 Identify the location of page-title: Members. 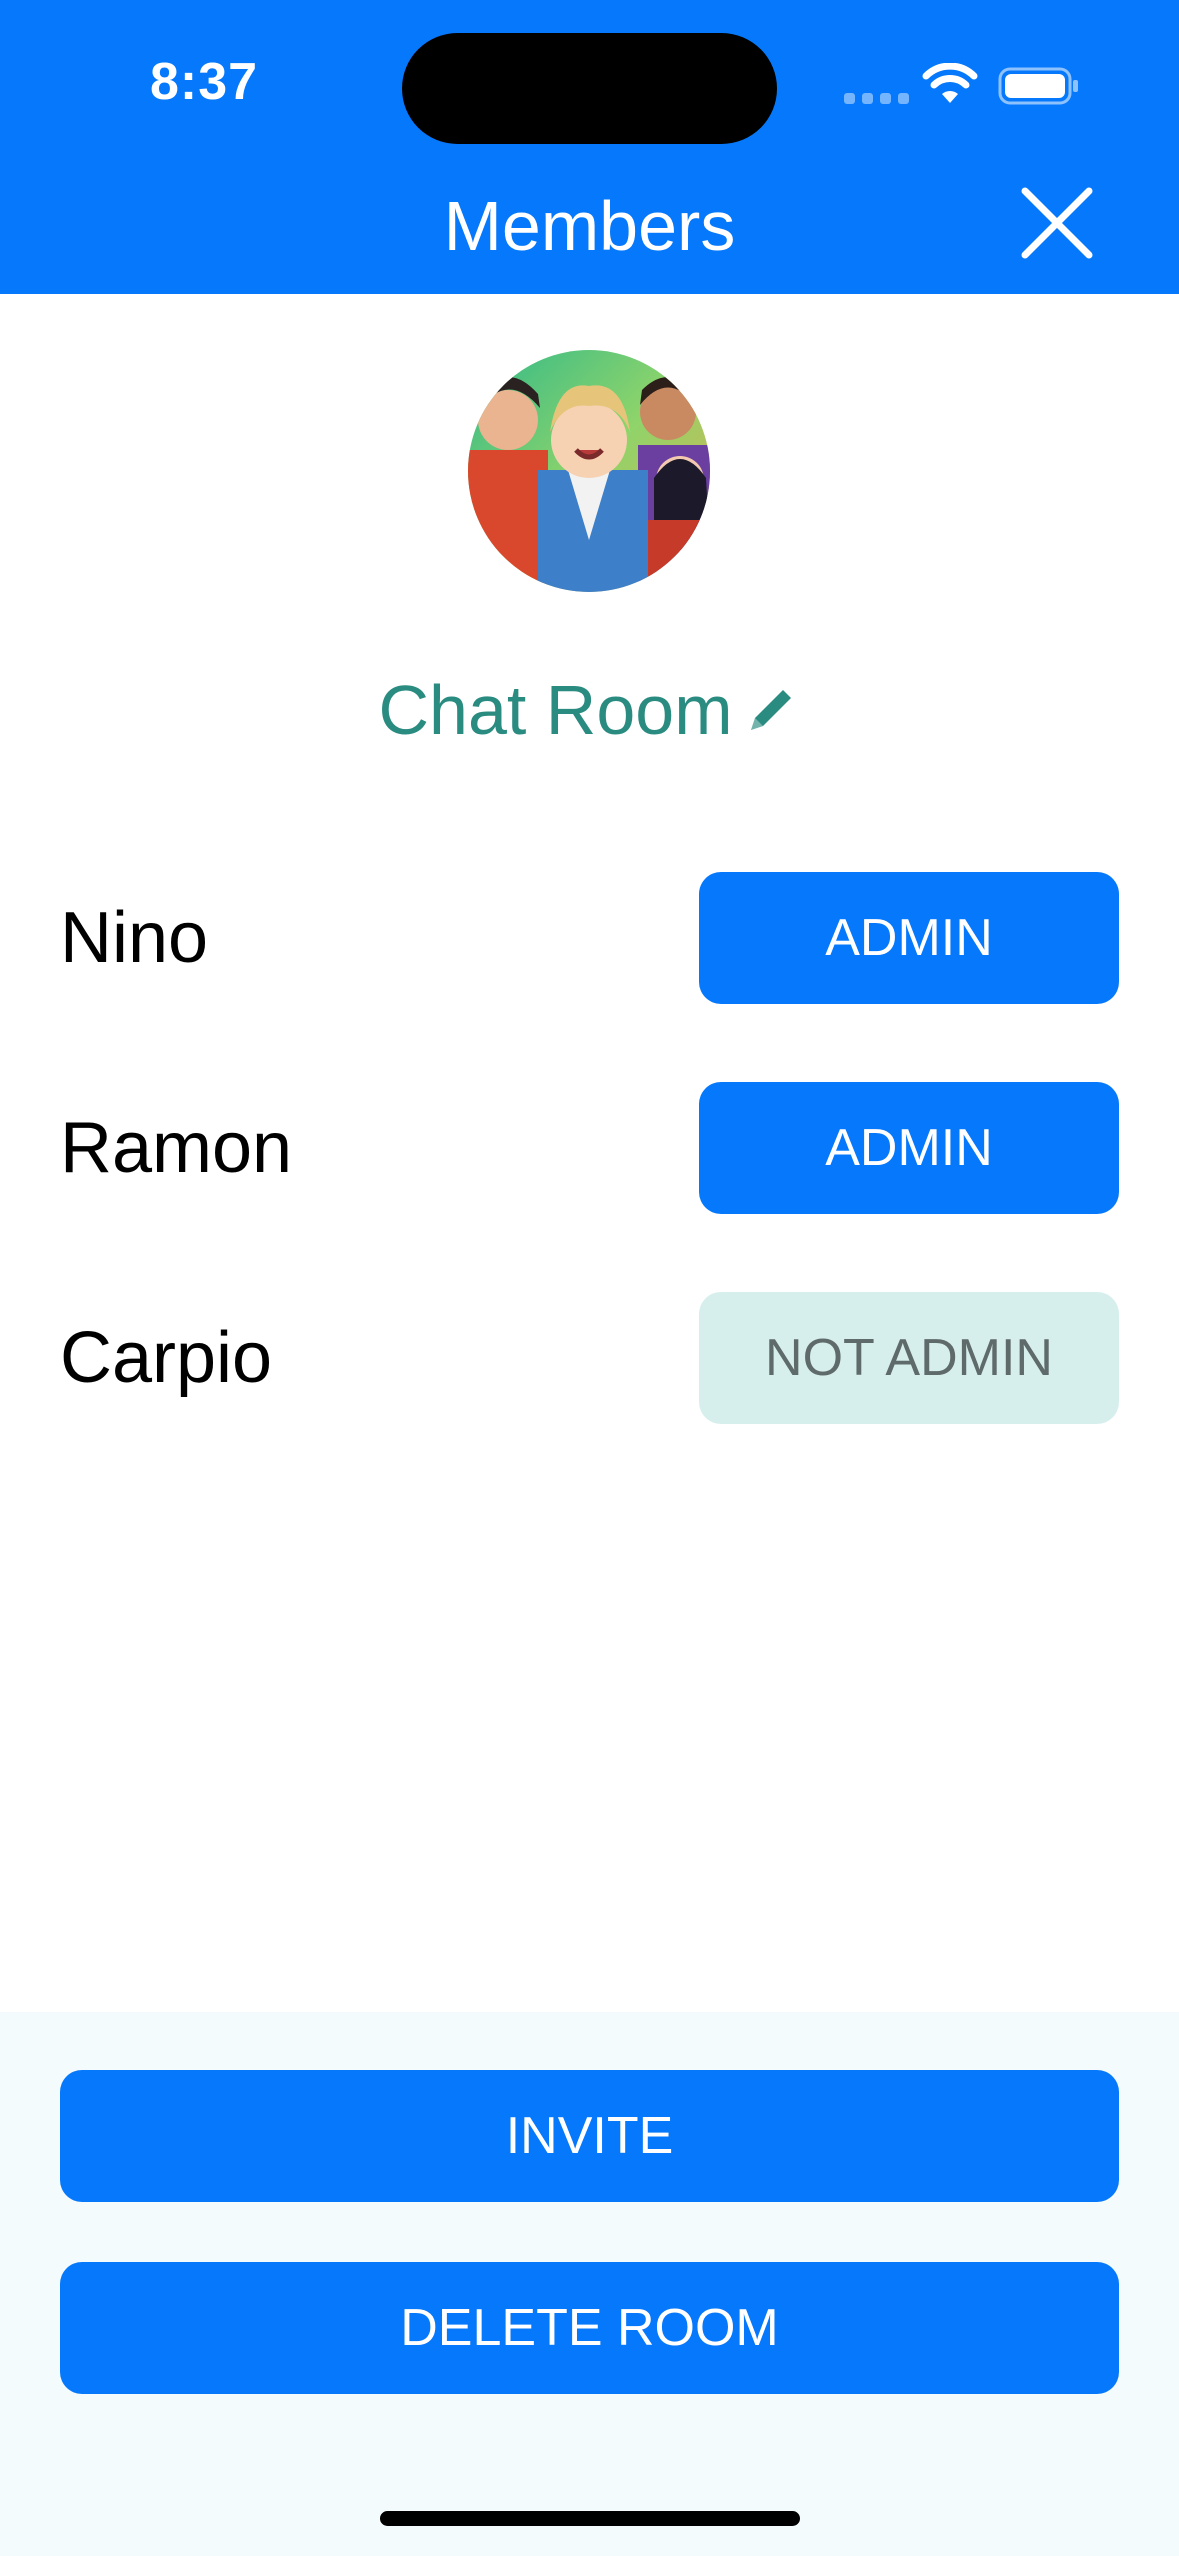
(589, 226).